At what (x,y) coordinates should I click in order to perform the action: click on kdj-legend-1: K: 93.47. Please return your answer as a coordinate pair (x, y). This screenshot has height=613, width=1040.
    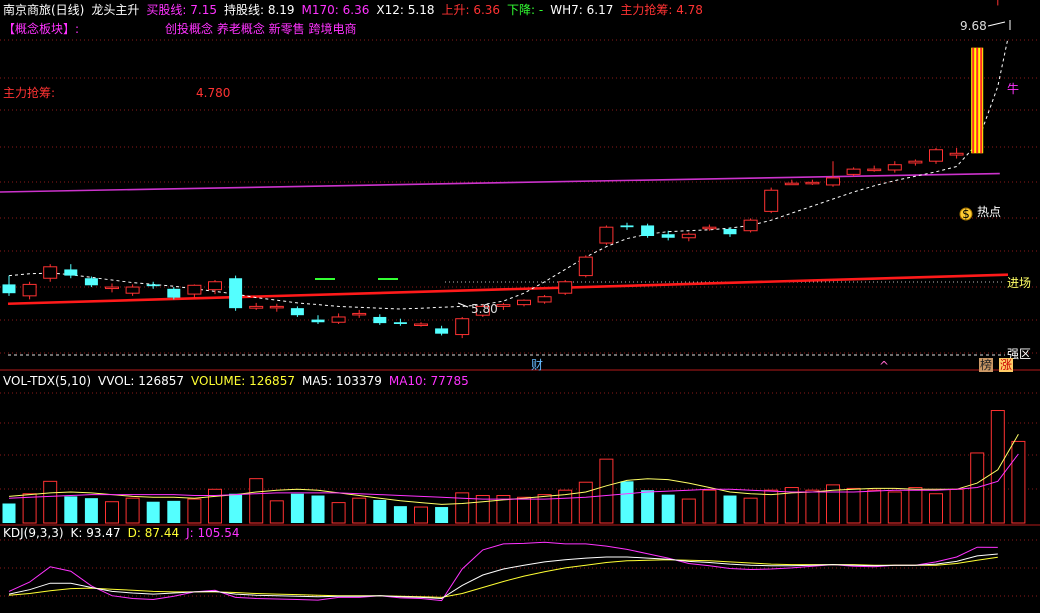
    Looking at the image, I should click on (96, 533).